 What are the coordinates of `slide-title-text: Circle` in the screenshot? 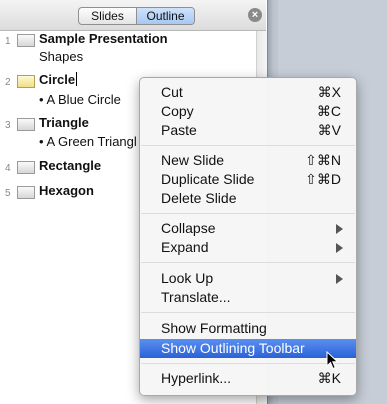 It's located at (57, 79).